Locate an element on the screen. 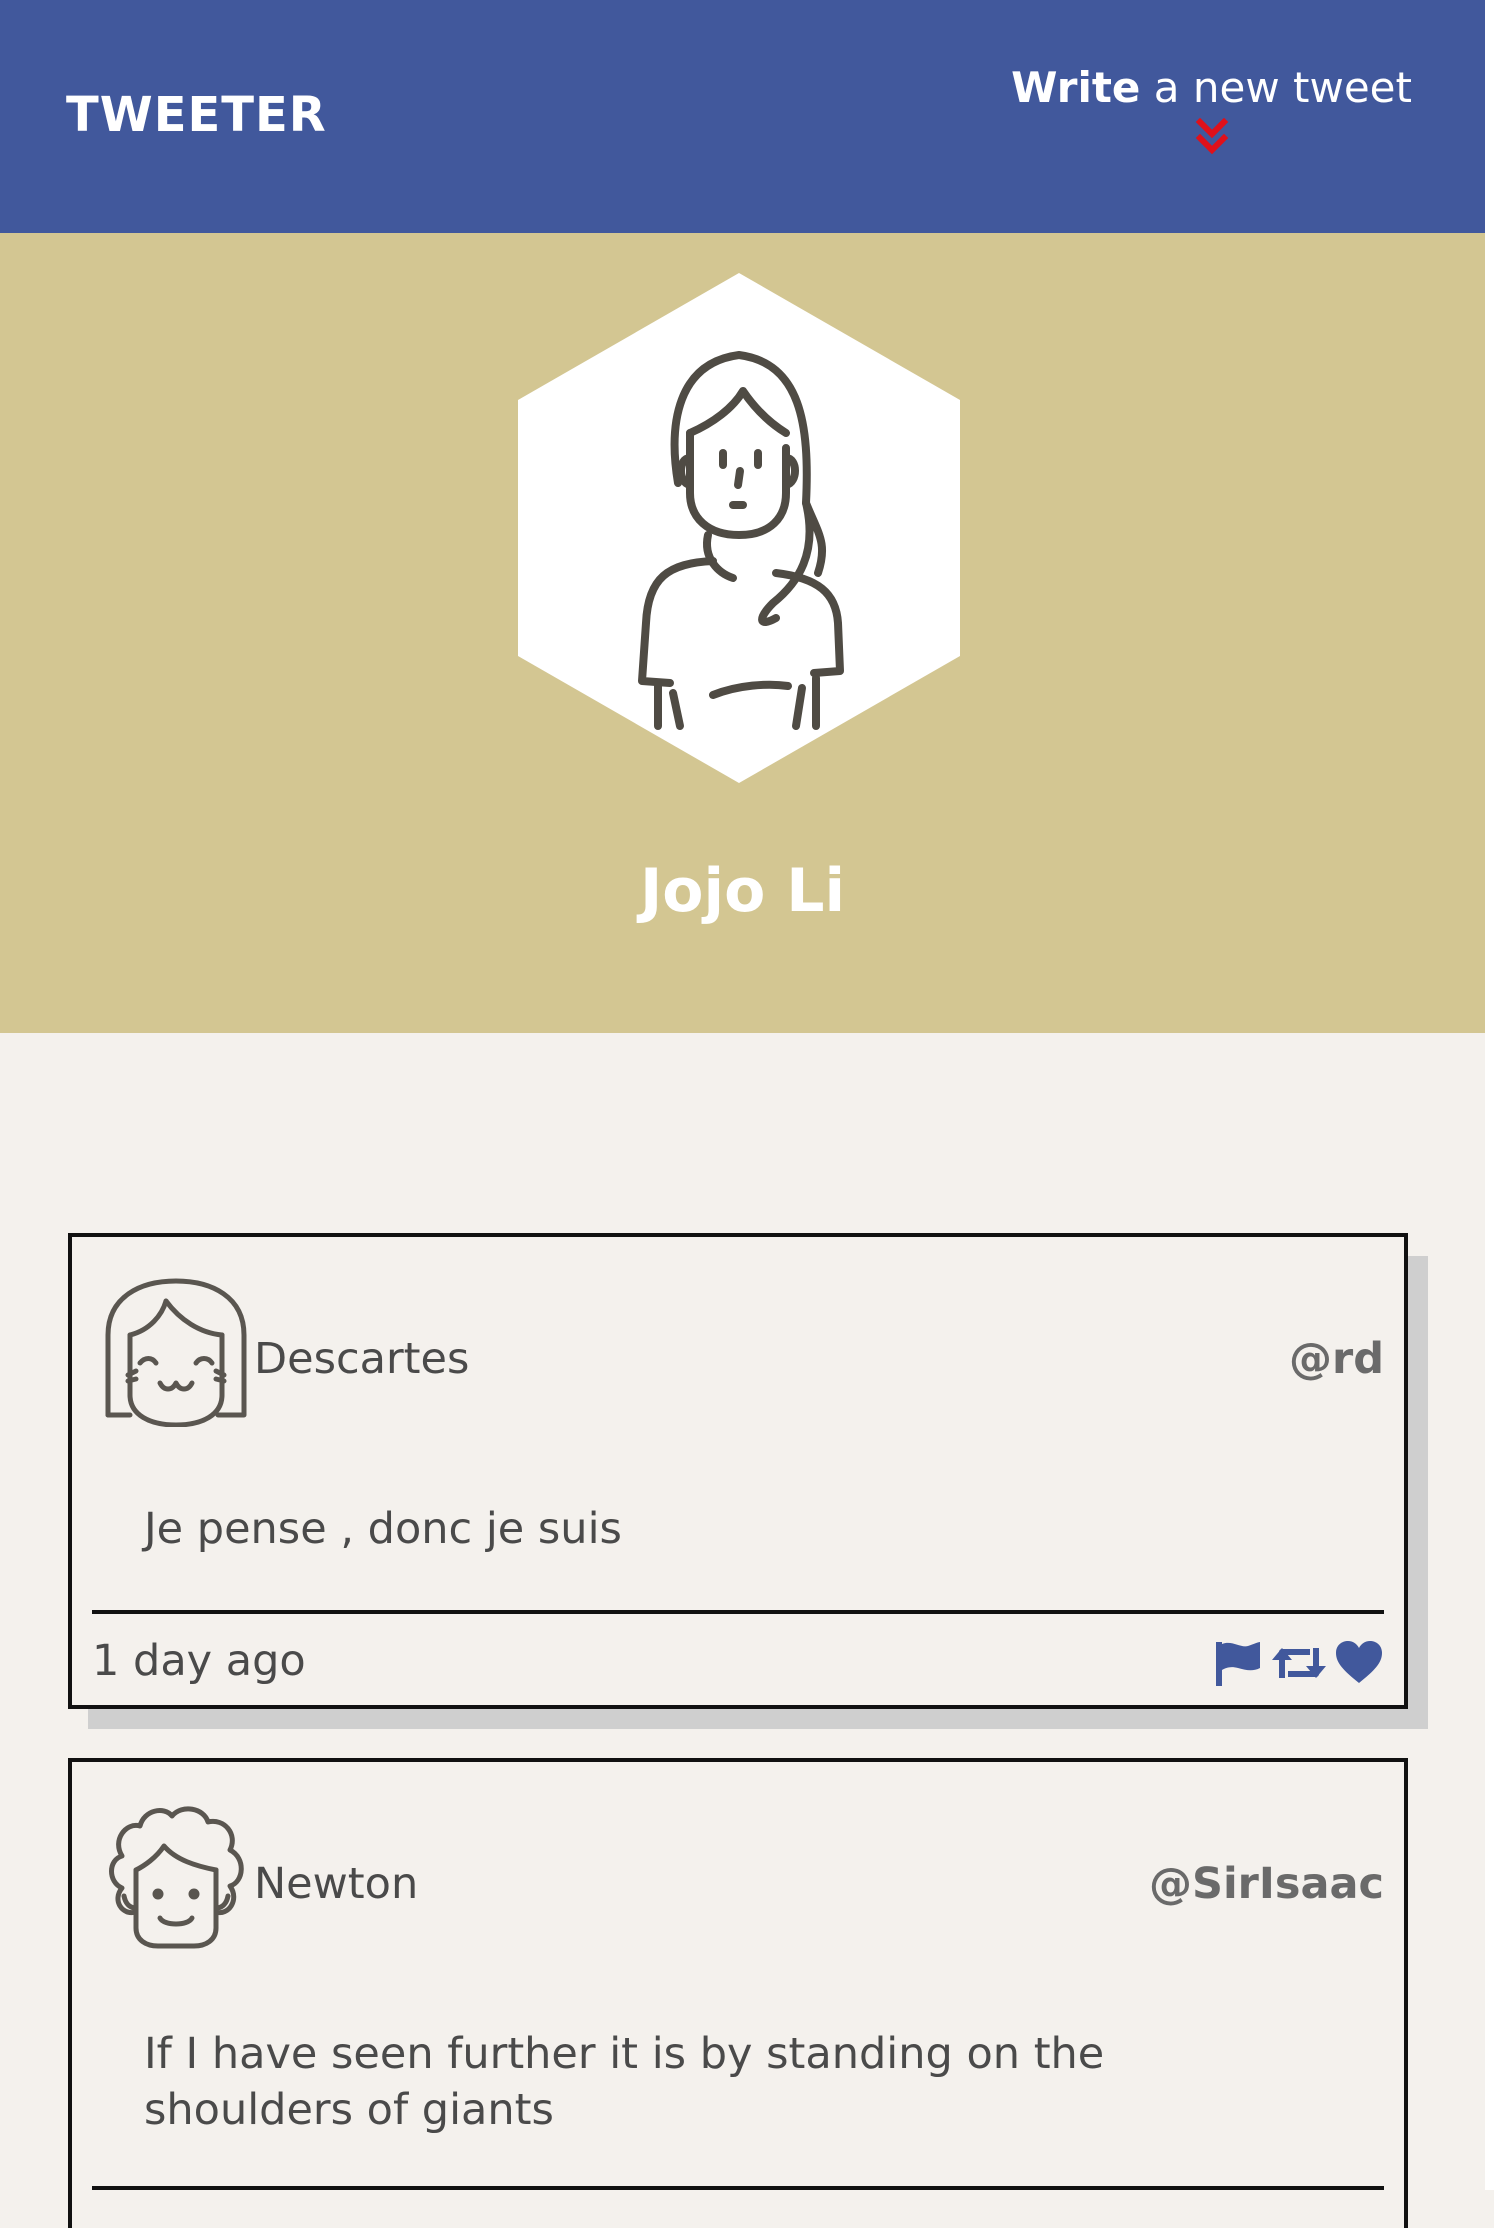 The width and height of the screenshot is (1494, 2228). compose-label-rest: a new tweet is located at coordinates (1276, 87).